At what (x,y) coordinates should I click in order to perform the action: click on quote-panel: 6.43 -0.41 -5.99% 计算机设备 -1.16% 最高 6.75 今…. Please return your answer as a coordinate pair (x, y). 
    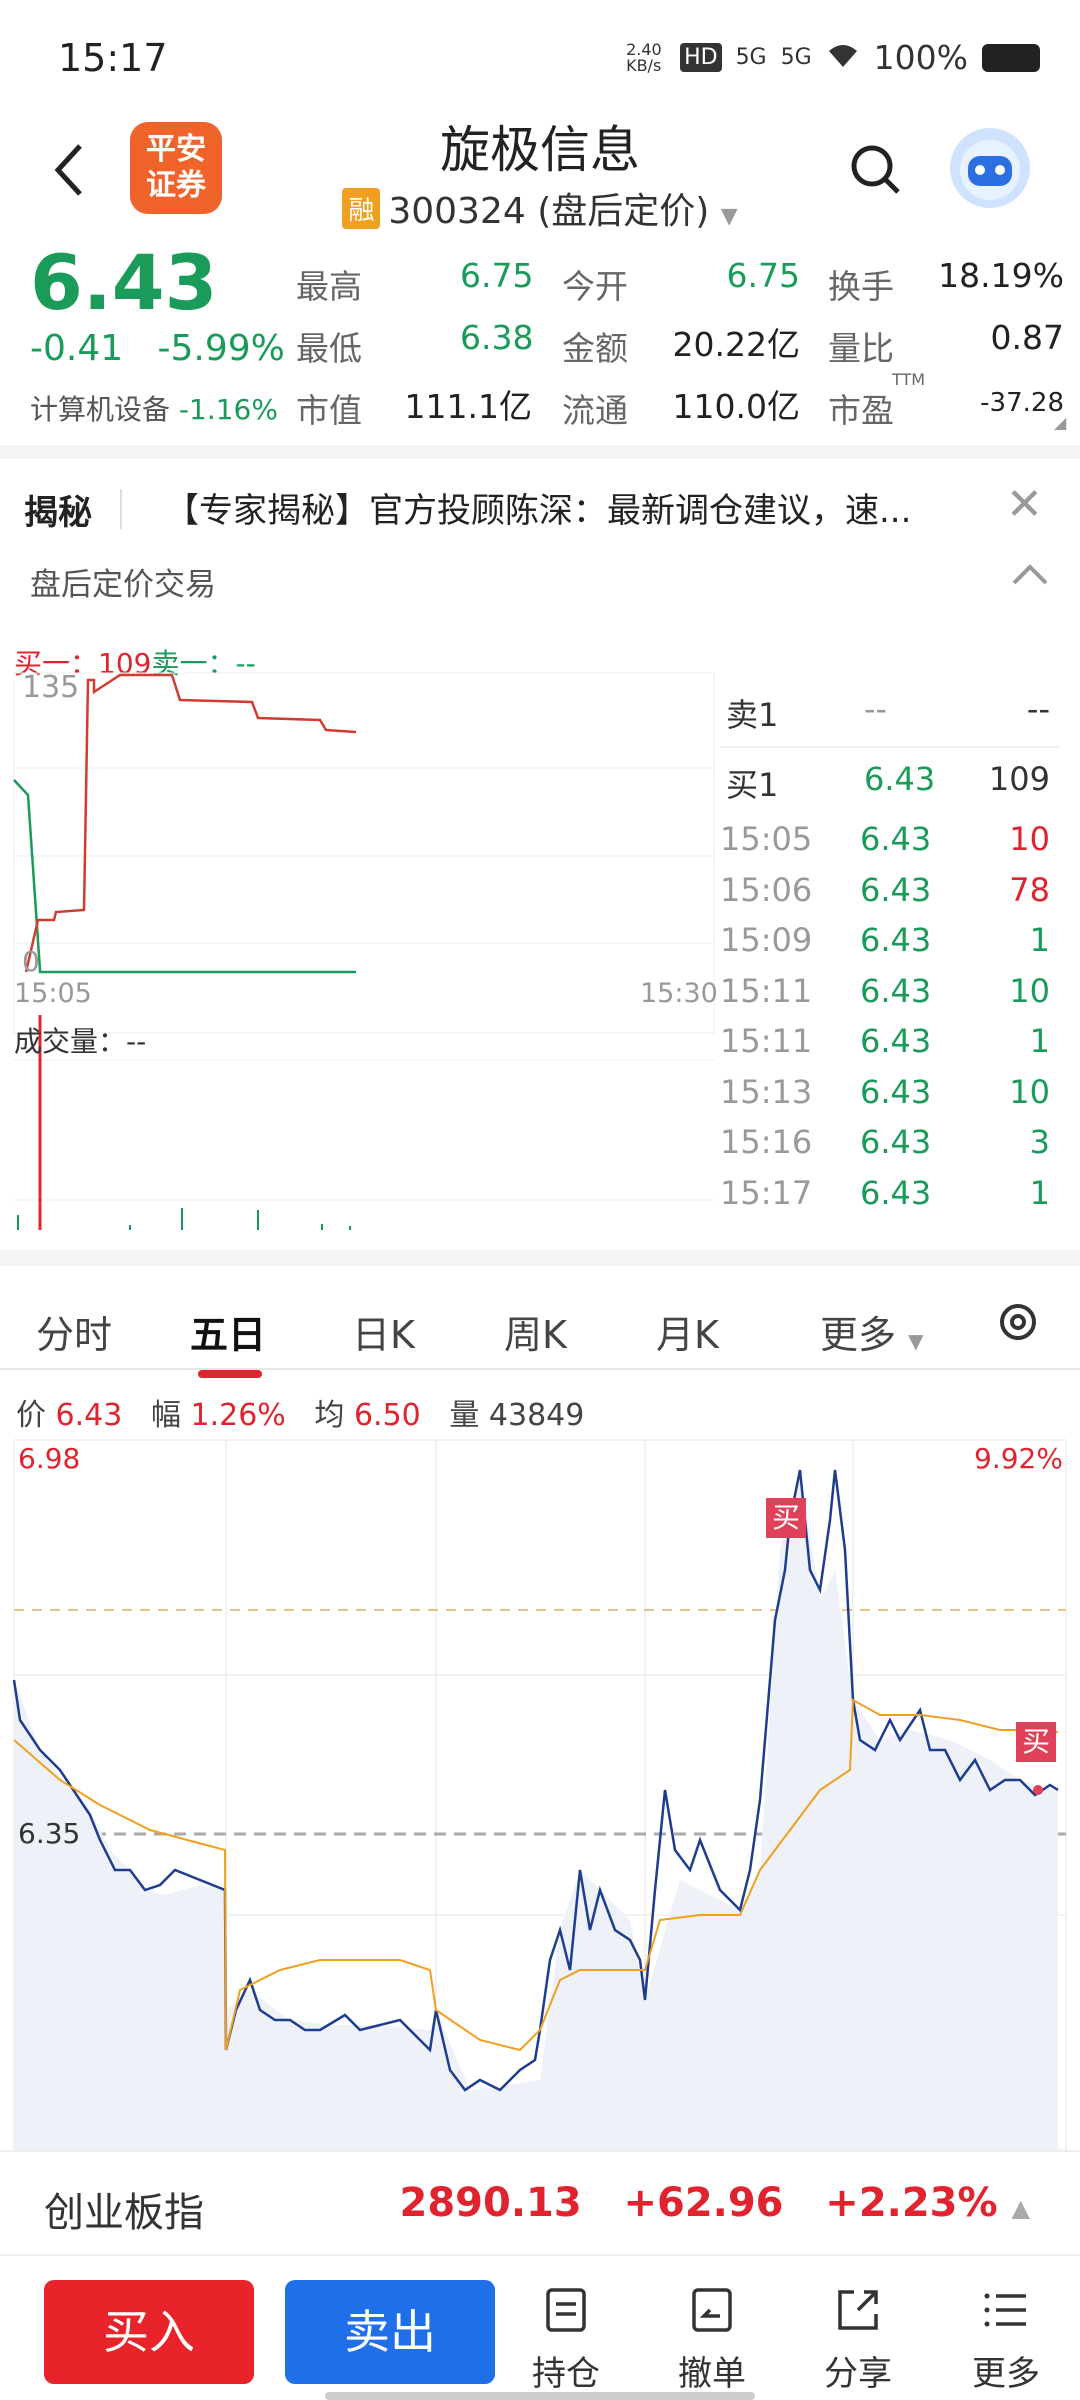
    Looking at the image, I should click on (540, 338).